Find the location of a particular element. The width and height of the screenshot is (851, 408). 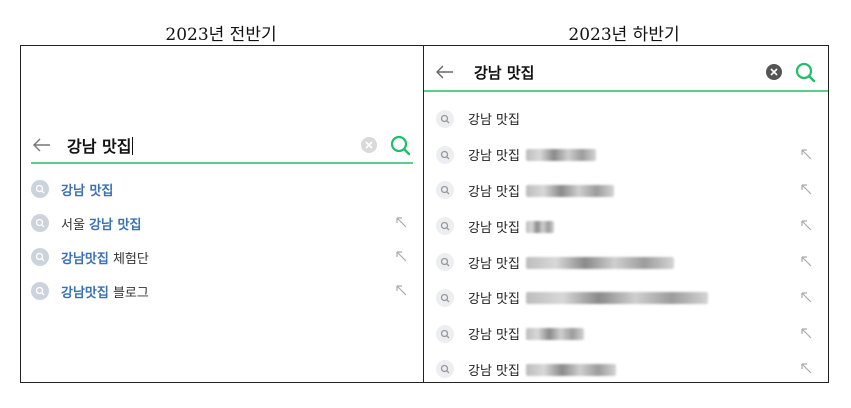

caption-second-half: 2023년 하반기 is located at coordinates (624, 35).